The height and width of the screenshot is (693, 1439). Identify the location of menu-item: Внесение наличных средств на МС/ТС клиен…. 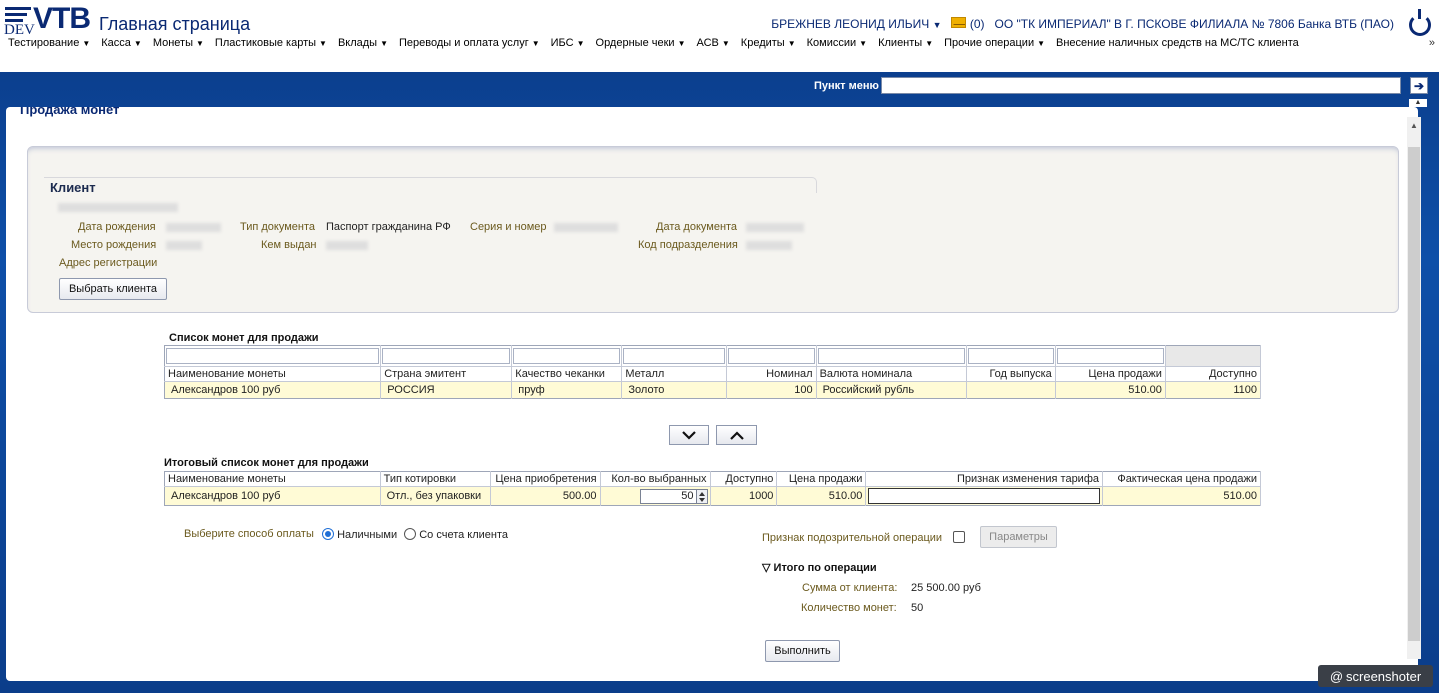
(1177, 44).